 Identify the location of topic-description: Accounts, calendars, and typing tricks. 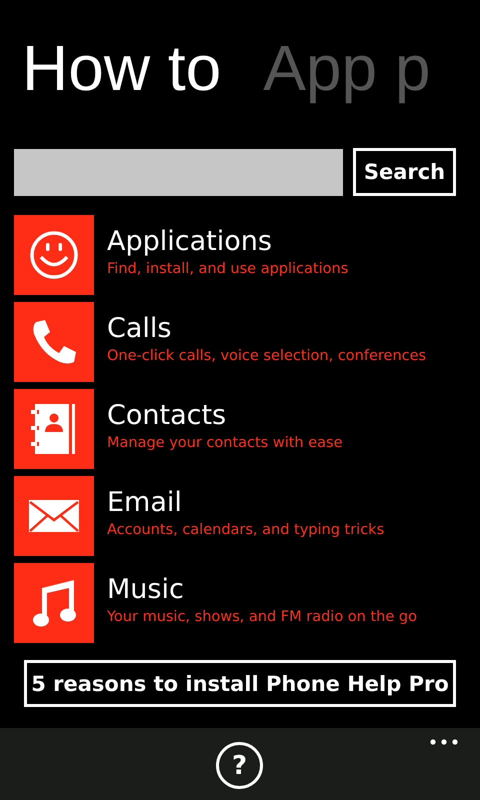
(245, 530).